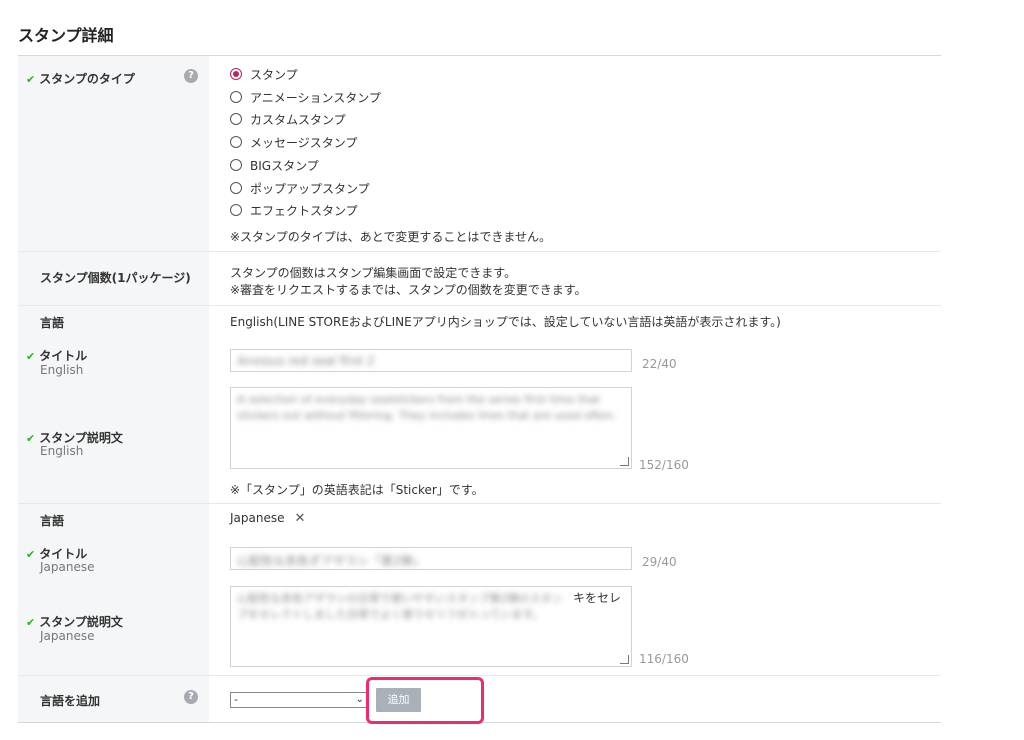 This screenshot has width=1024, height=740. Describe the element at coordinates (66, 35) in the screenshot. I see `page-title: スタンプ詳細` at that location.